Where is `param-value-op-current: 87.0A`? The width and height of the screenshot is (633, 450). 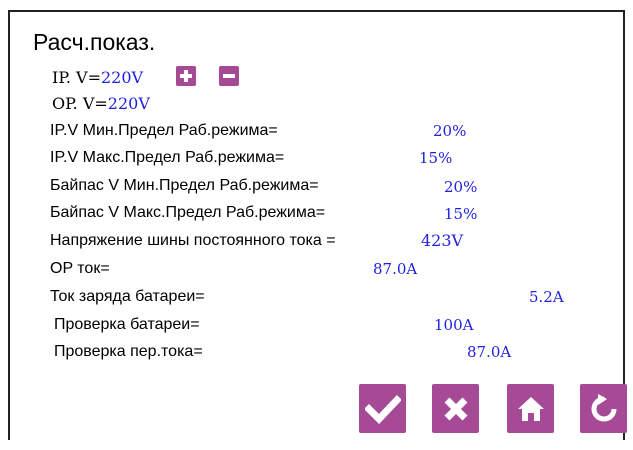
param-value-op-current: 87.0A is located at coordinates (395, 269).